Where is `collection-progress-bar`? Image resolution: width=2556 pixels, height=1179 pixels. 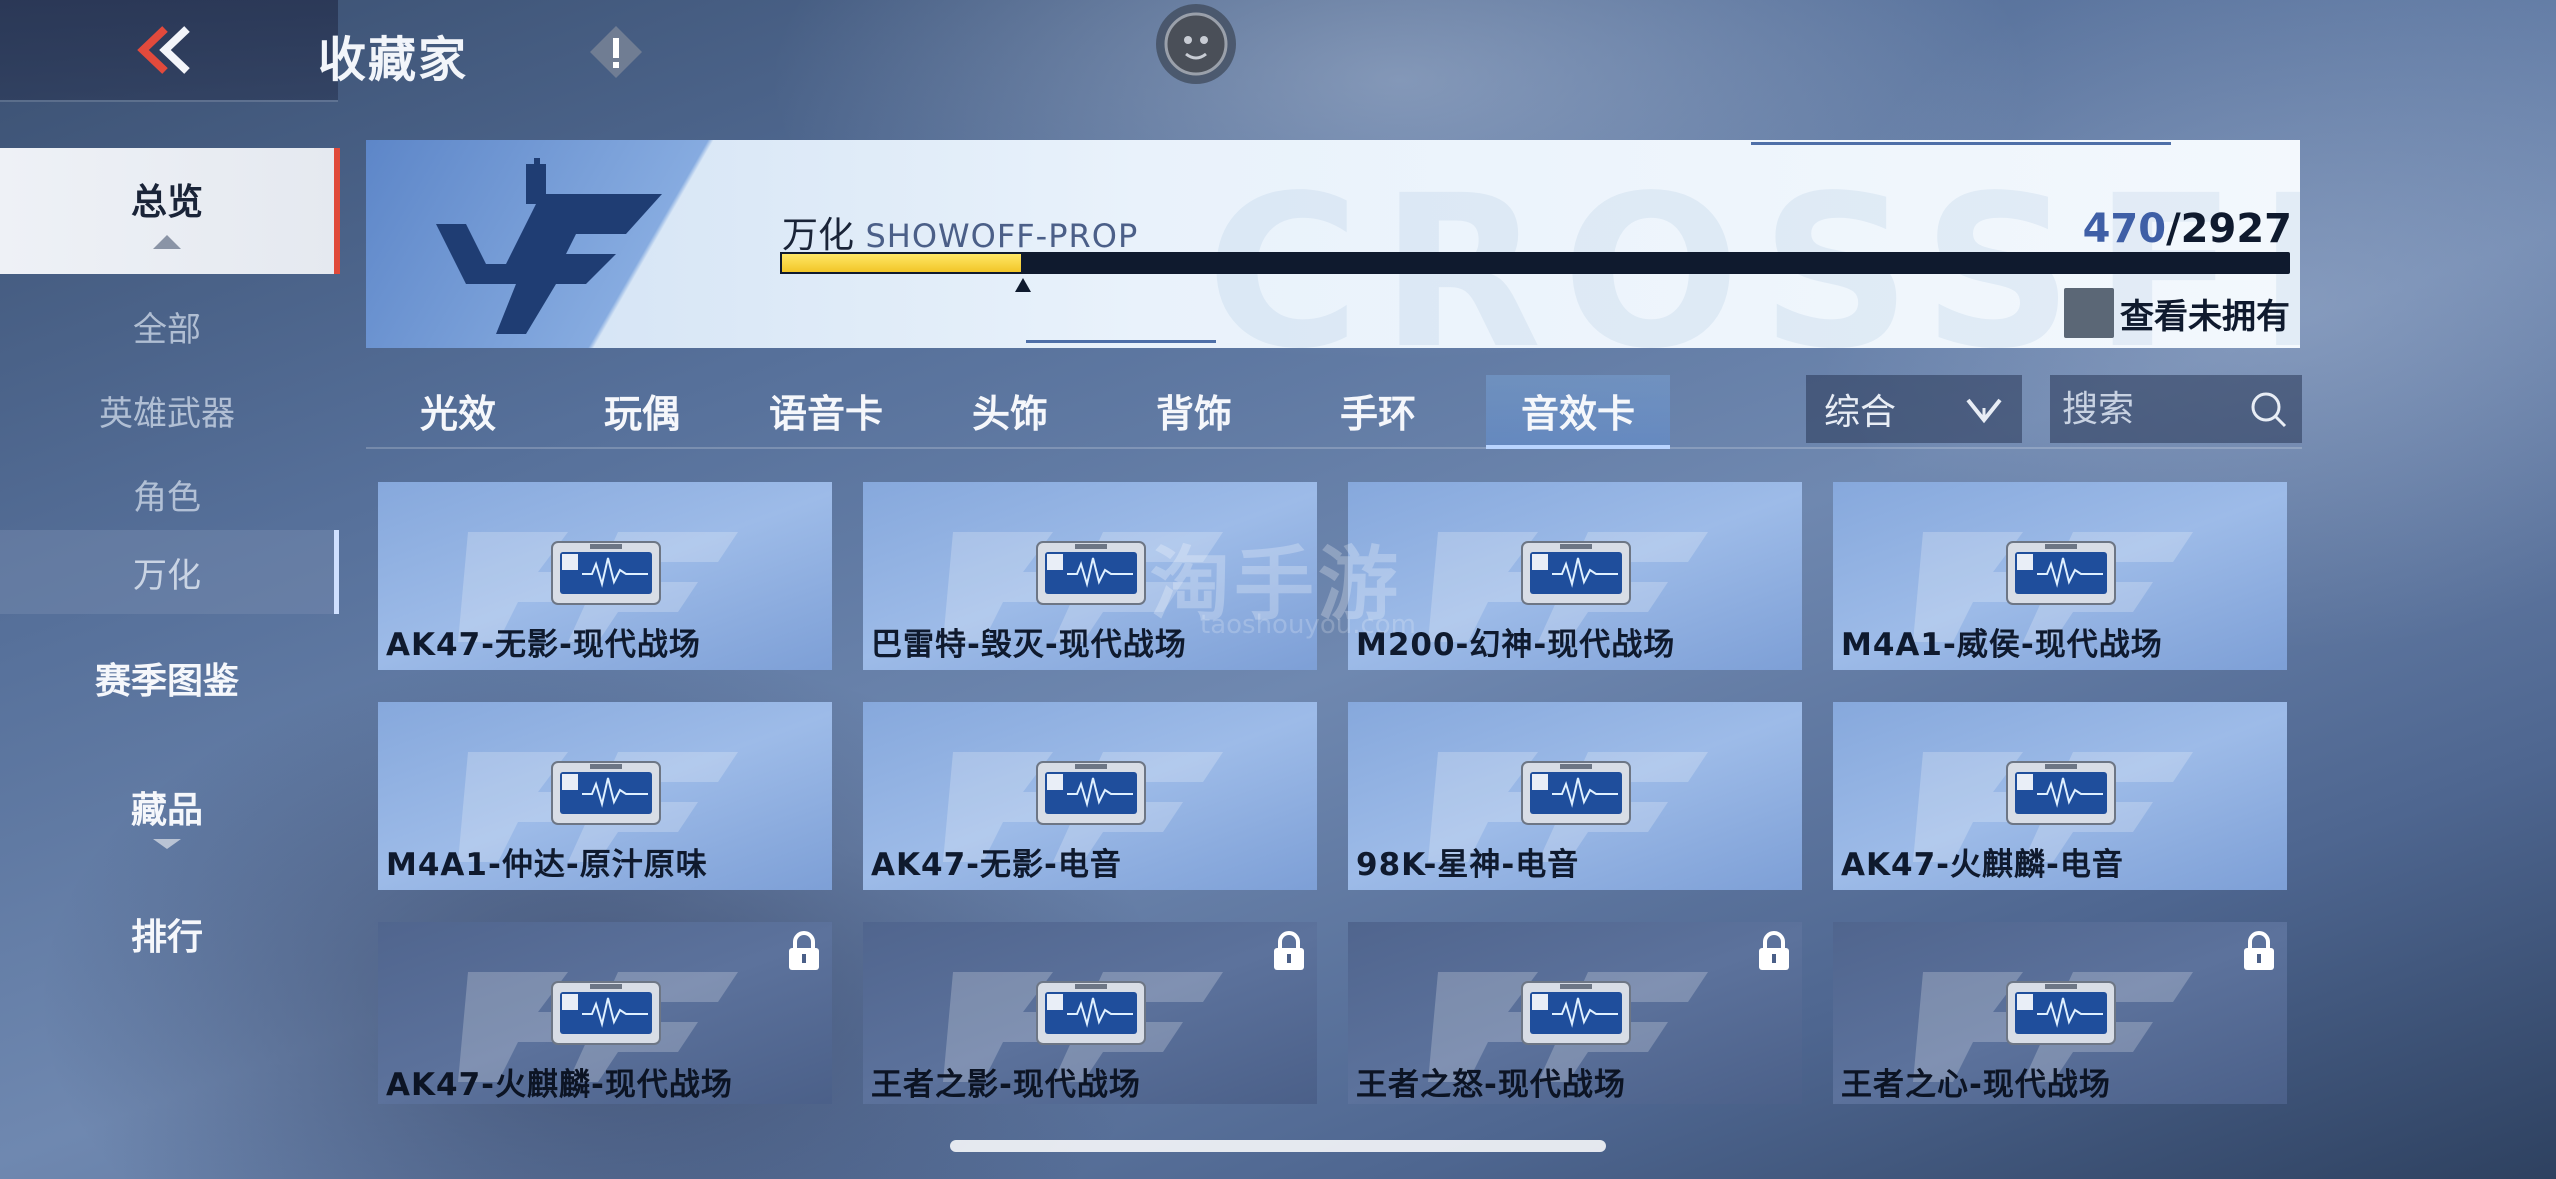 collection-progress-bar is located at coordinates (1535, 263).